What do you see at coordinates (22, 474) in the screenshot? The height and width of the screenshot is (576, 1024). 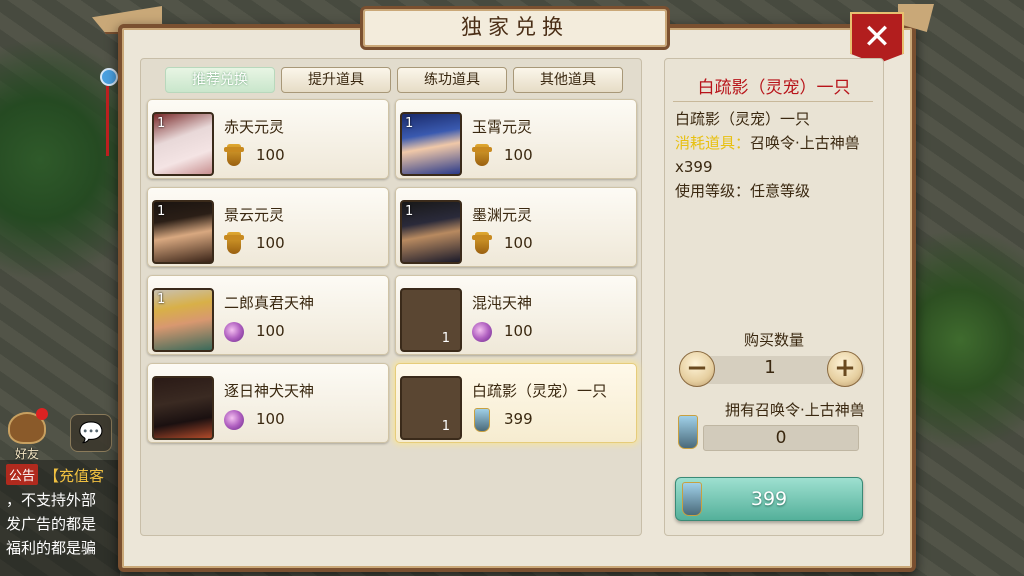 I see `notice-label: 公告` at bounding box center [22, 474].